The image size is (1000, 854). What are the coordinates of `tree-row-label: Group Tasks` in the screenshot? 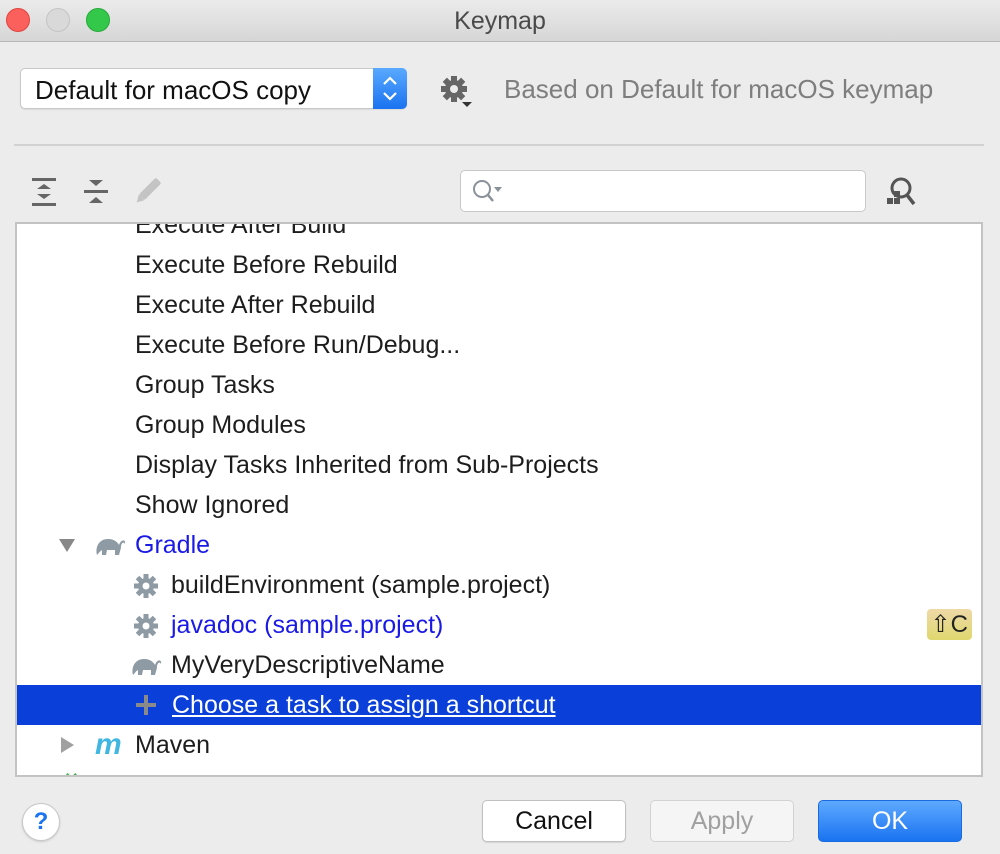 It's located at (205, 385).